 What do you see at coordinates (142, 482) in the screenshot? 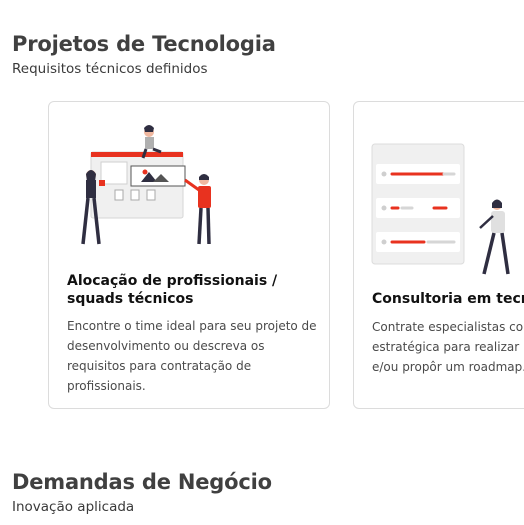
I see `section-title-negocio: Demandas de Negócio` at bounding box center [142, 482].